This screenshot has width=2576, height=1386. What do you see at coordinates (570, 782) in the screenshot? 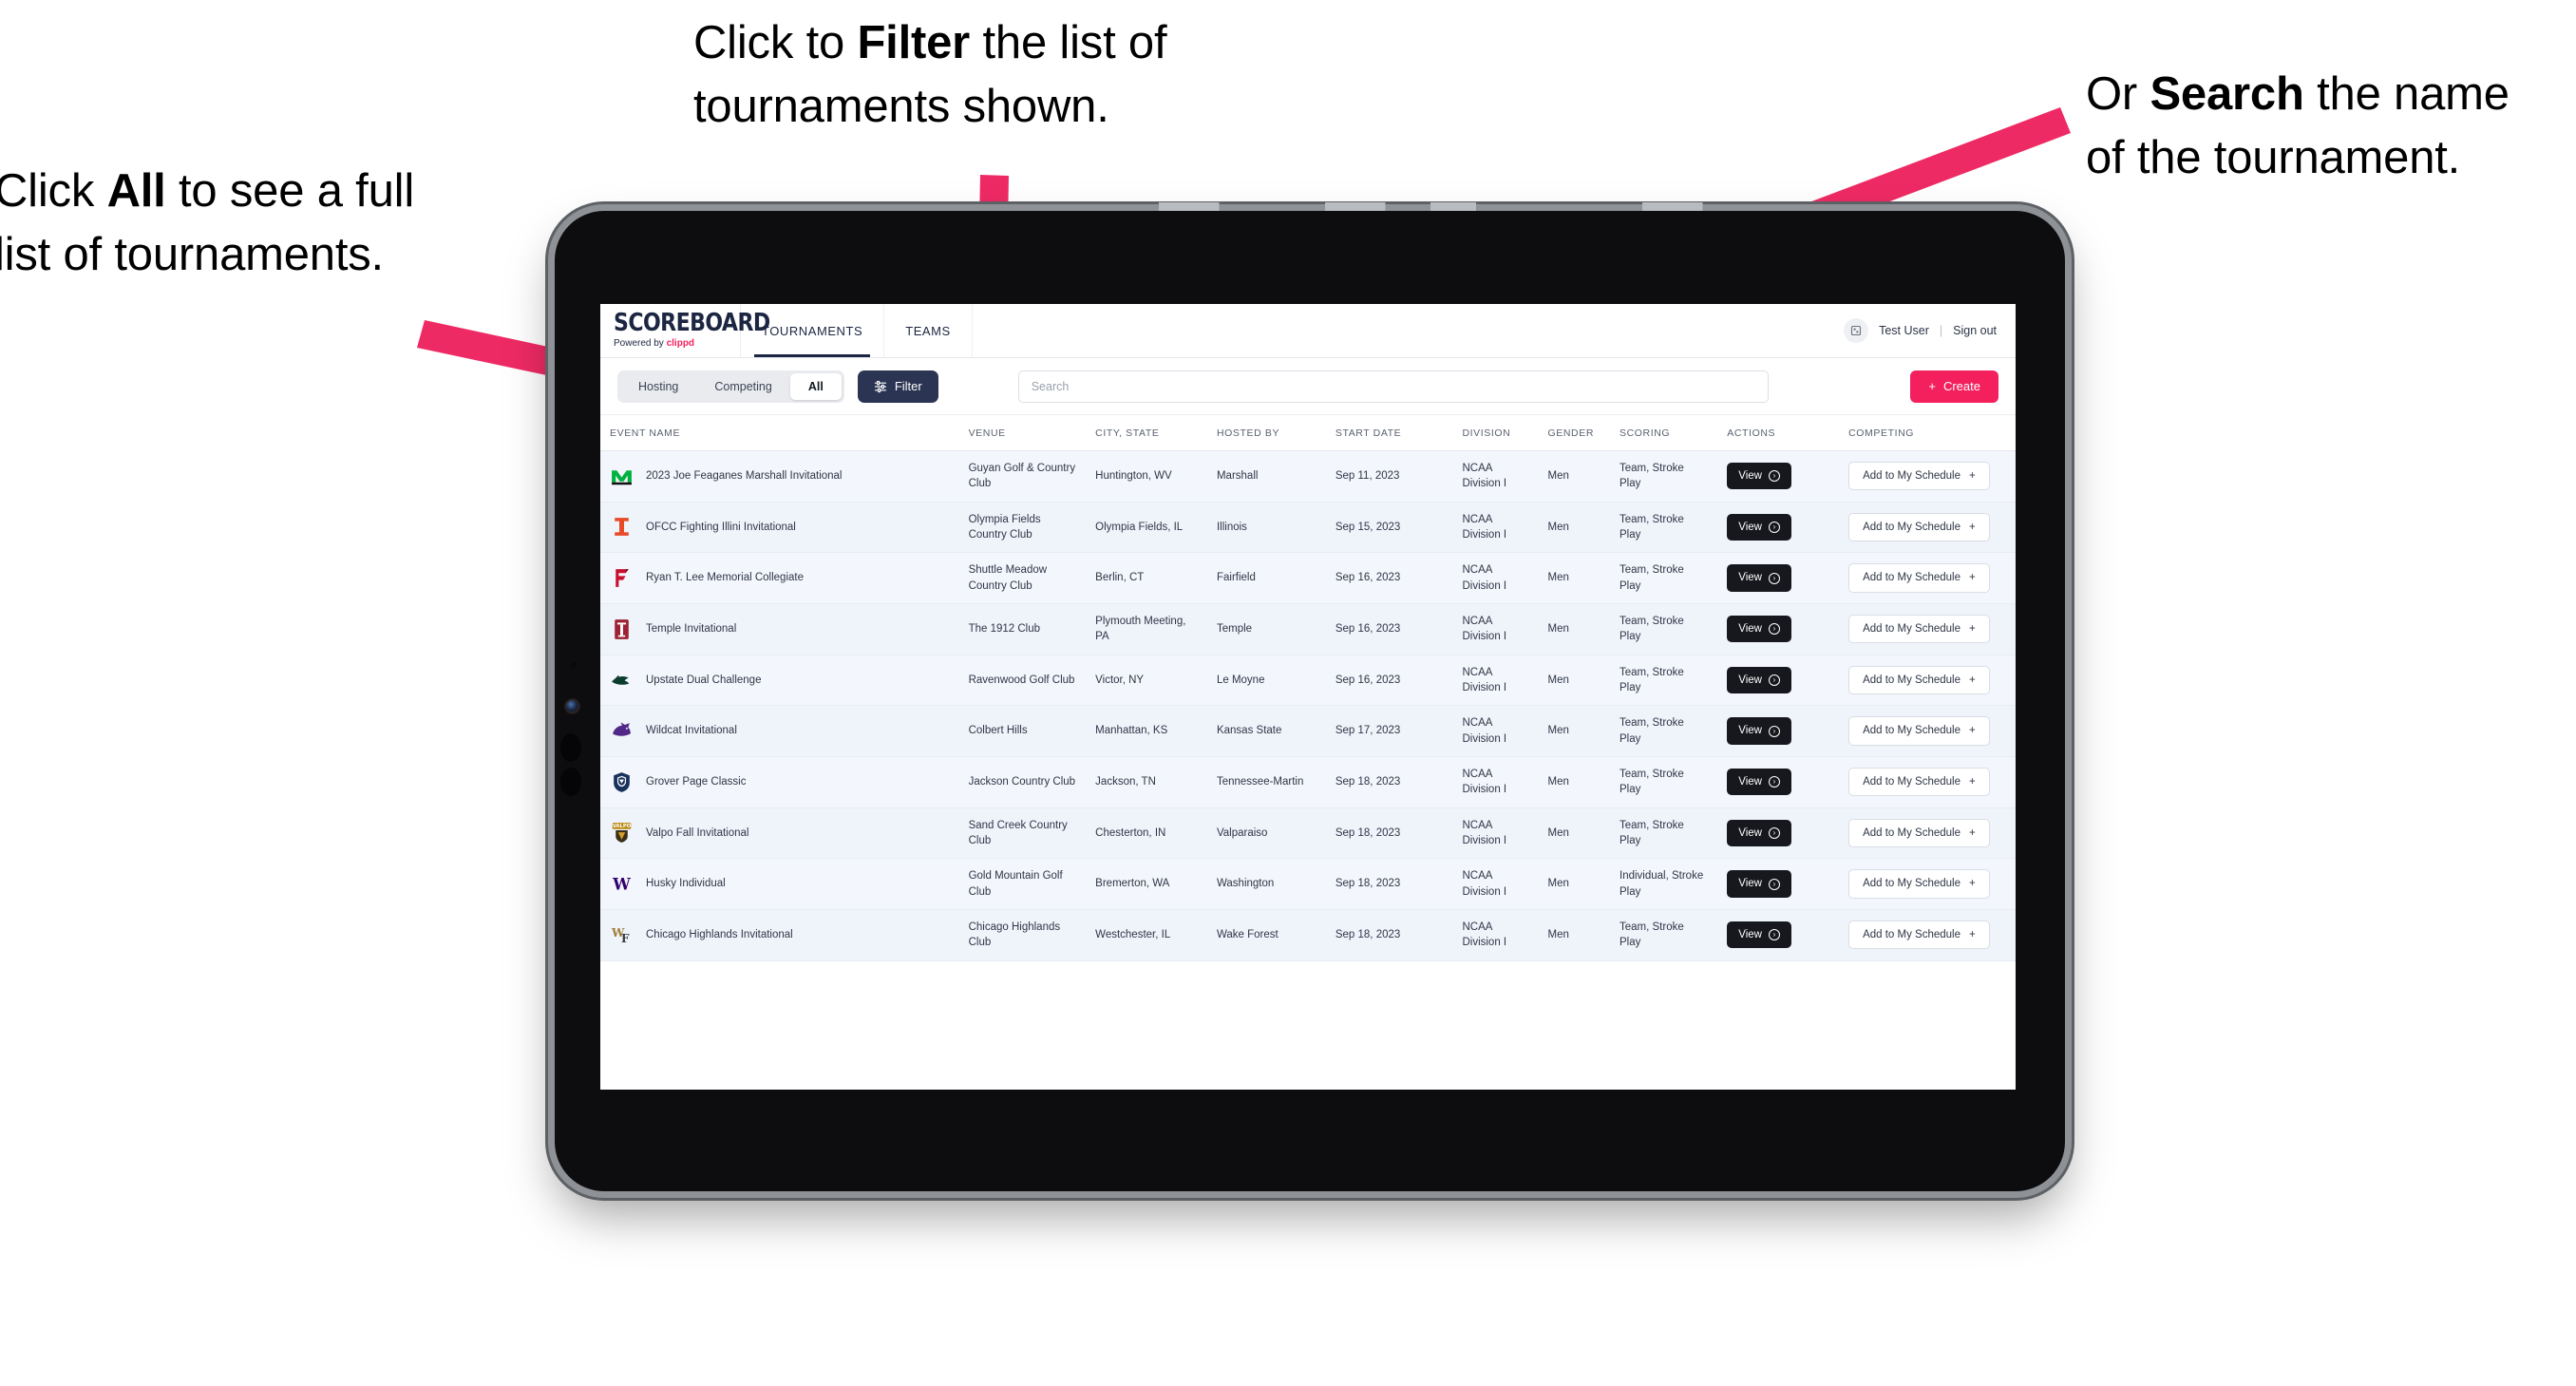
I see `tablet-volume-down-button` at bounding box center [570, 782].